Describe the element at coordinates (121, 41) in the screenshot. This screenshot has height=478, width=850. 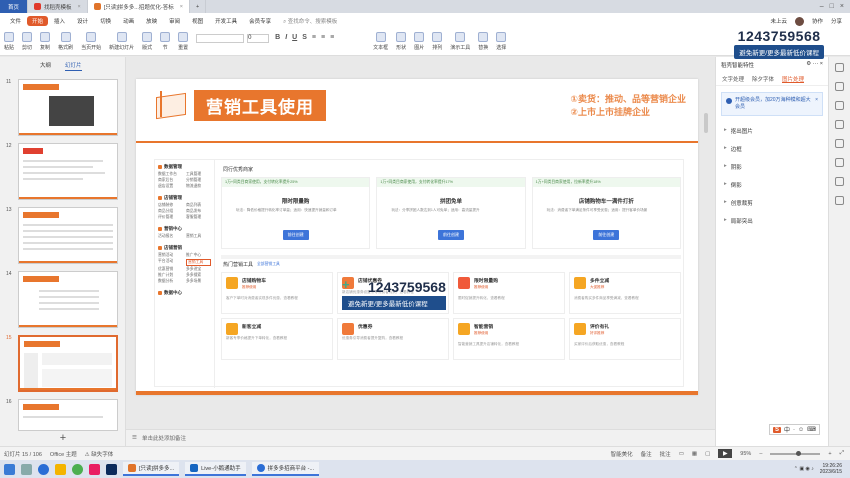
I see `new-slide-button: 新建幻灯片` at that location.